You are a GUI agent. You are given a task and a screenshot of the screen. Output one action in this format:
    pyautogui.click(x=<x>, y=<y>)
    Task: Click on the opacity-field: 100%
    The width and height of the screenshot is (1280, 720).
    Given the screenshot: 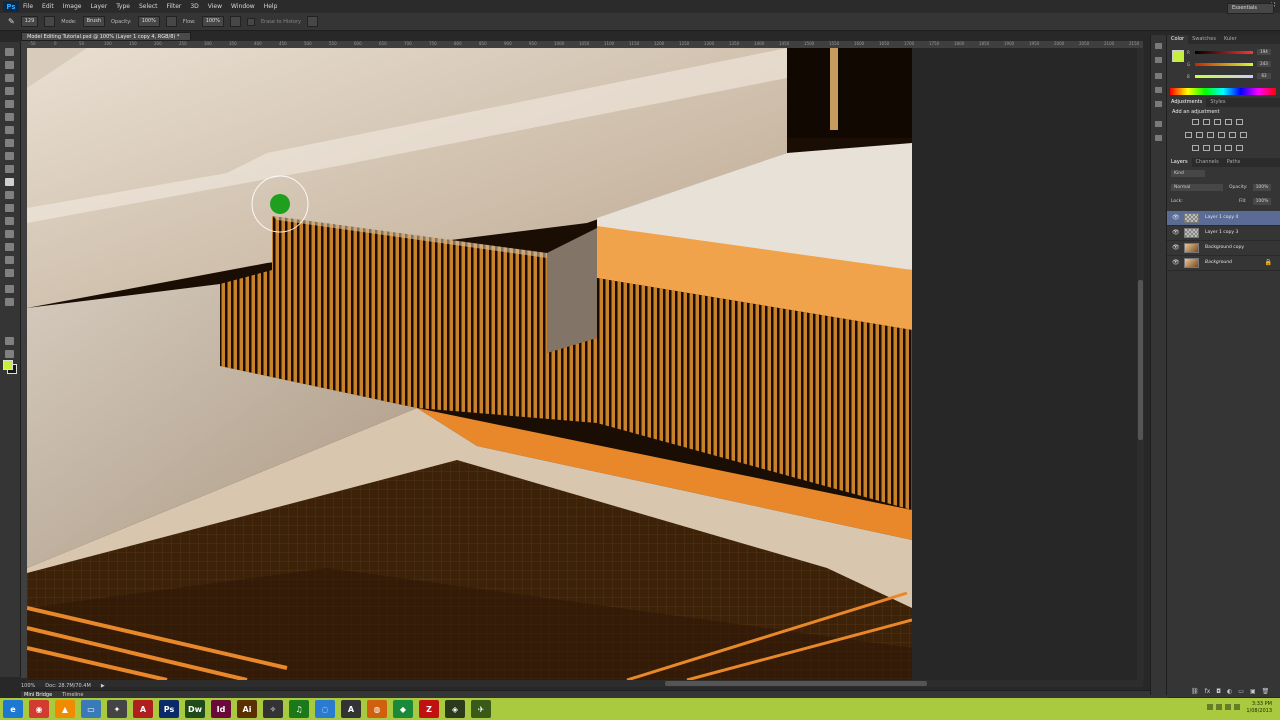 What is the action you would take?
    pyautogui.click(x=148, y=21)
    